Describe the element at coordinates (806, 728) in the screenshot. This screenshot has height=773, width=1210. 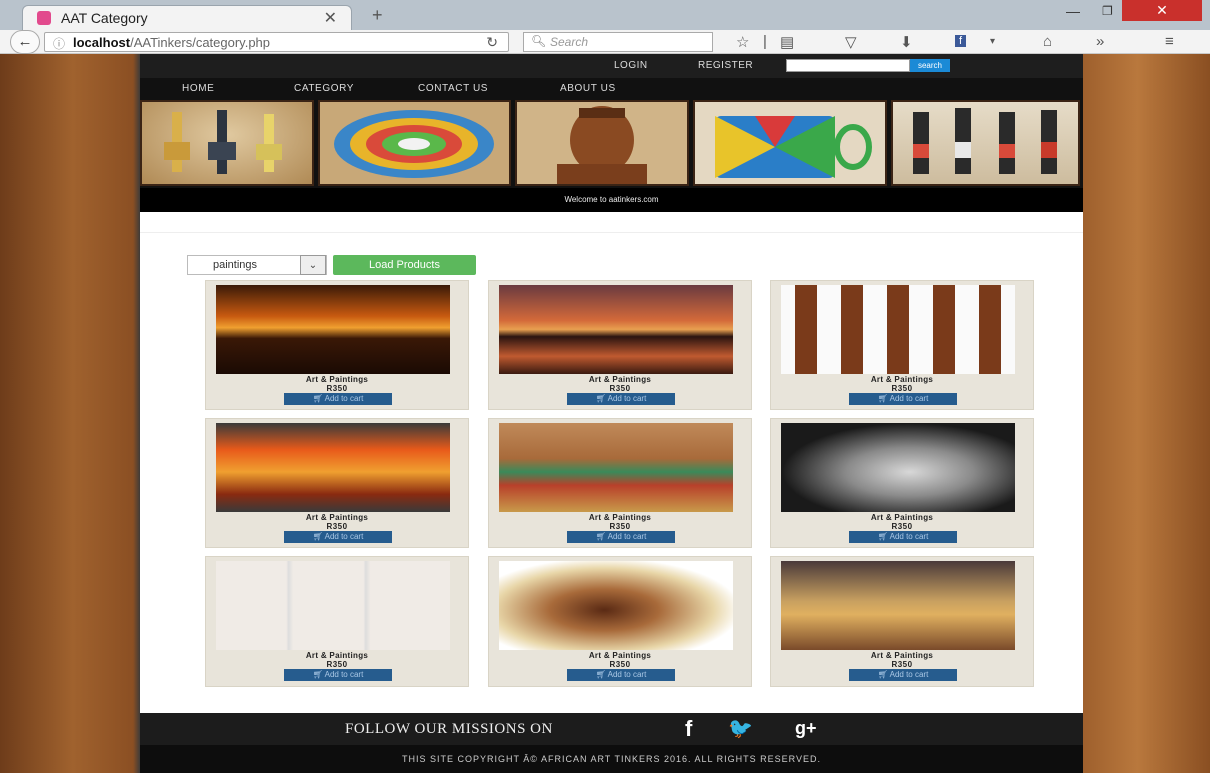
I see `google-plus-icon: g+` at that location.